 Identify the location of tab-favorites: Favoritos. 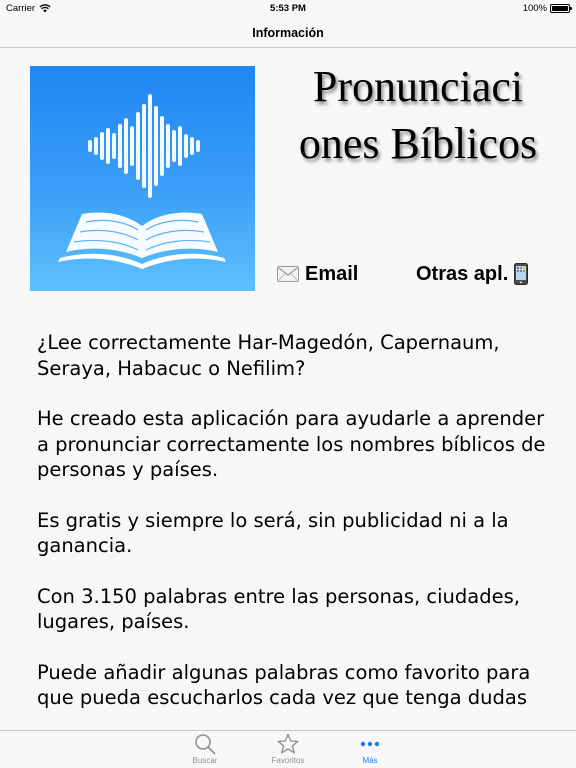
(288, 750).